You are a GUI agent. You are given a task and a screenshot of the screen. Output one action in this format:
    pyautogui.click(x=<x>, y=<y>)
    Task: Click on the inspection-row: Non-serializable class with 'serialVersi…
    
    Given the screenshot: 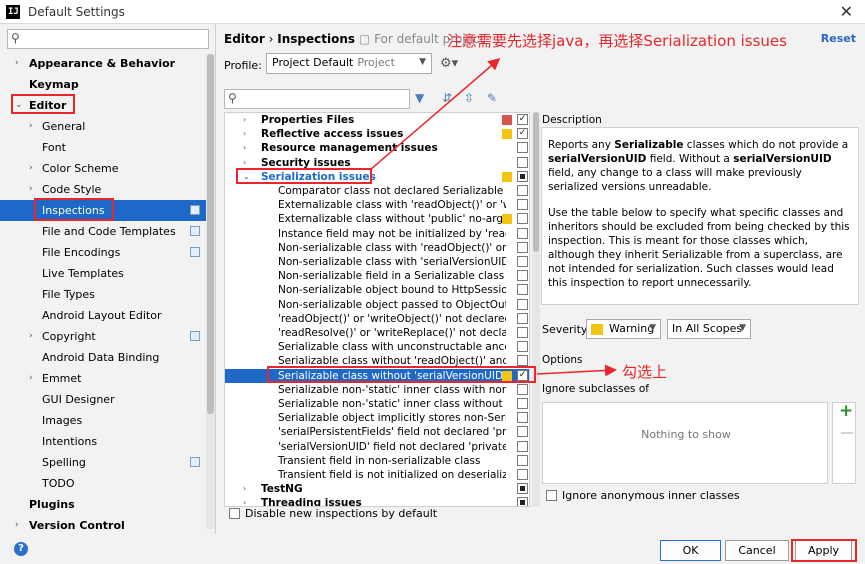 What is the action you would take?
    pyautogui.click(x=377, y=262)
    